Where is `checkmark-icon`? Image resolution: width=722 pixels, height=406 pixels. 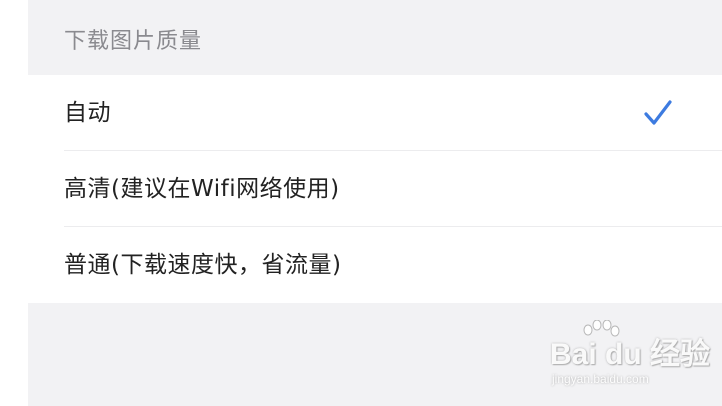 checkmark-icon is located at coordinates (658, 112).